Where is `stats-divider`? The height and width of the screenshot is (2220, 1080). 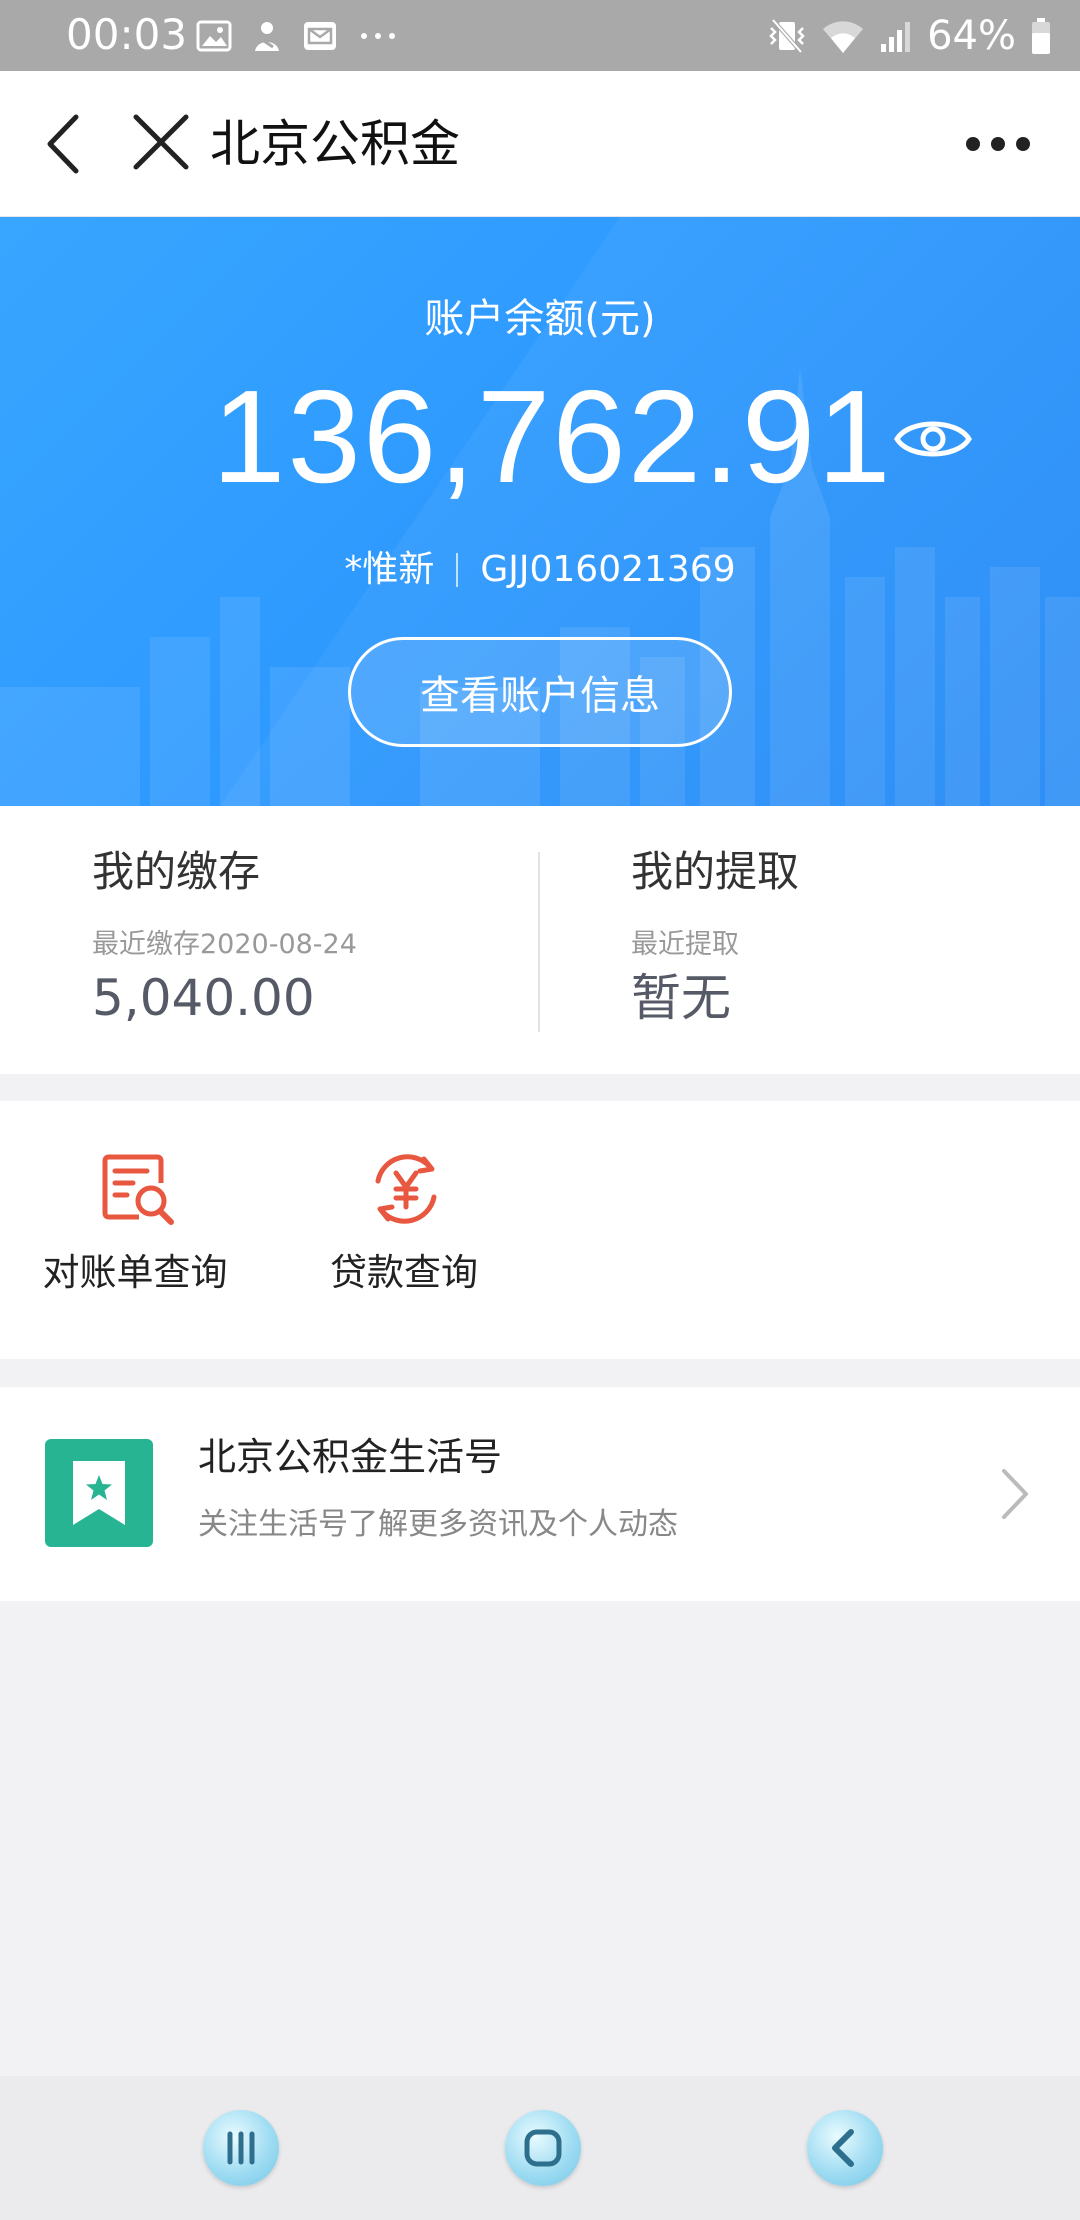
stats-divider is located at coordinates (539, 942).